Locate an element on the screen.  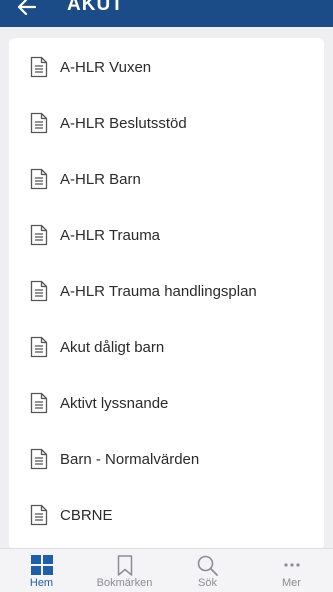
nav-label-search: Sök is located at coordinates (207, 583).